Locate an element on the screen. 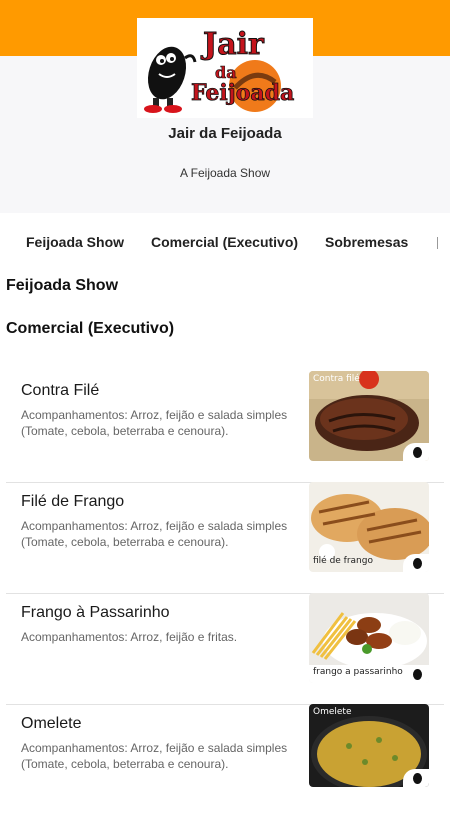  tabs-overflow-indicator is located at coordinates (437, 243).